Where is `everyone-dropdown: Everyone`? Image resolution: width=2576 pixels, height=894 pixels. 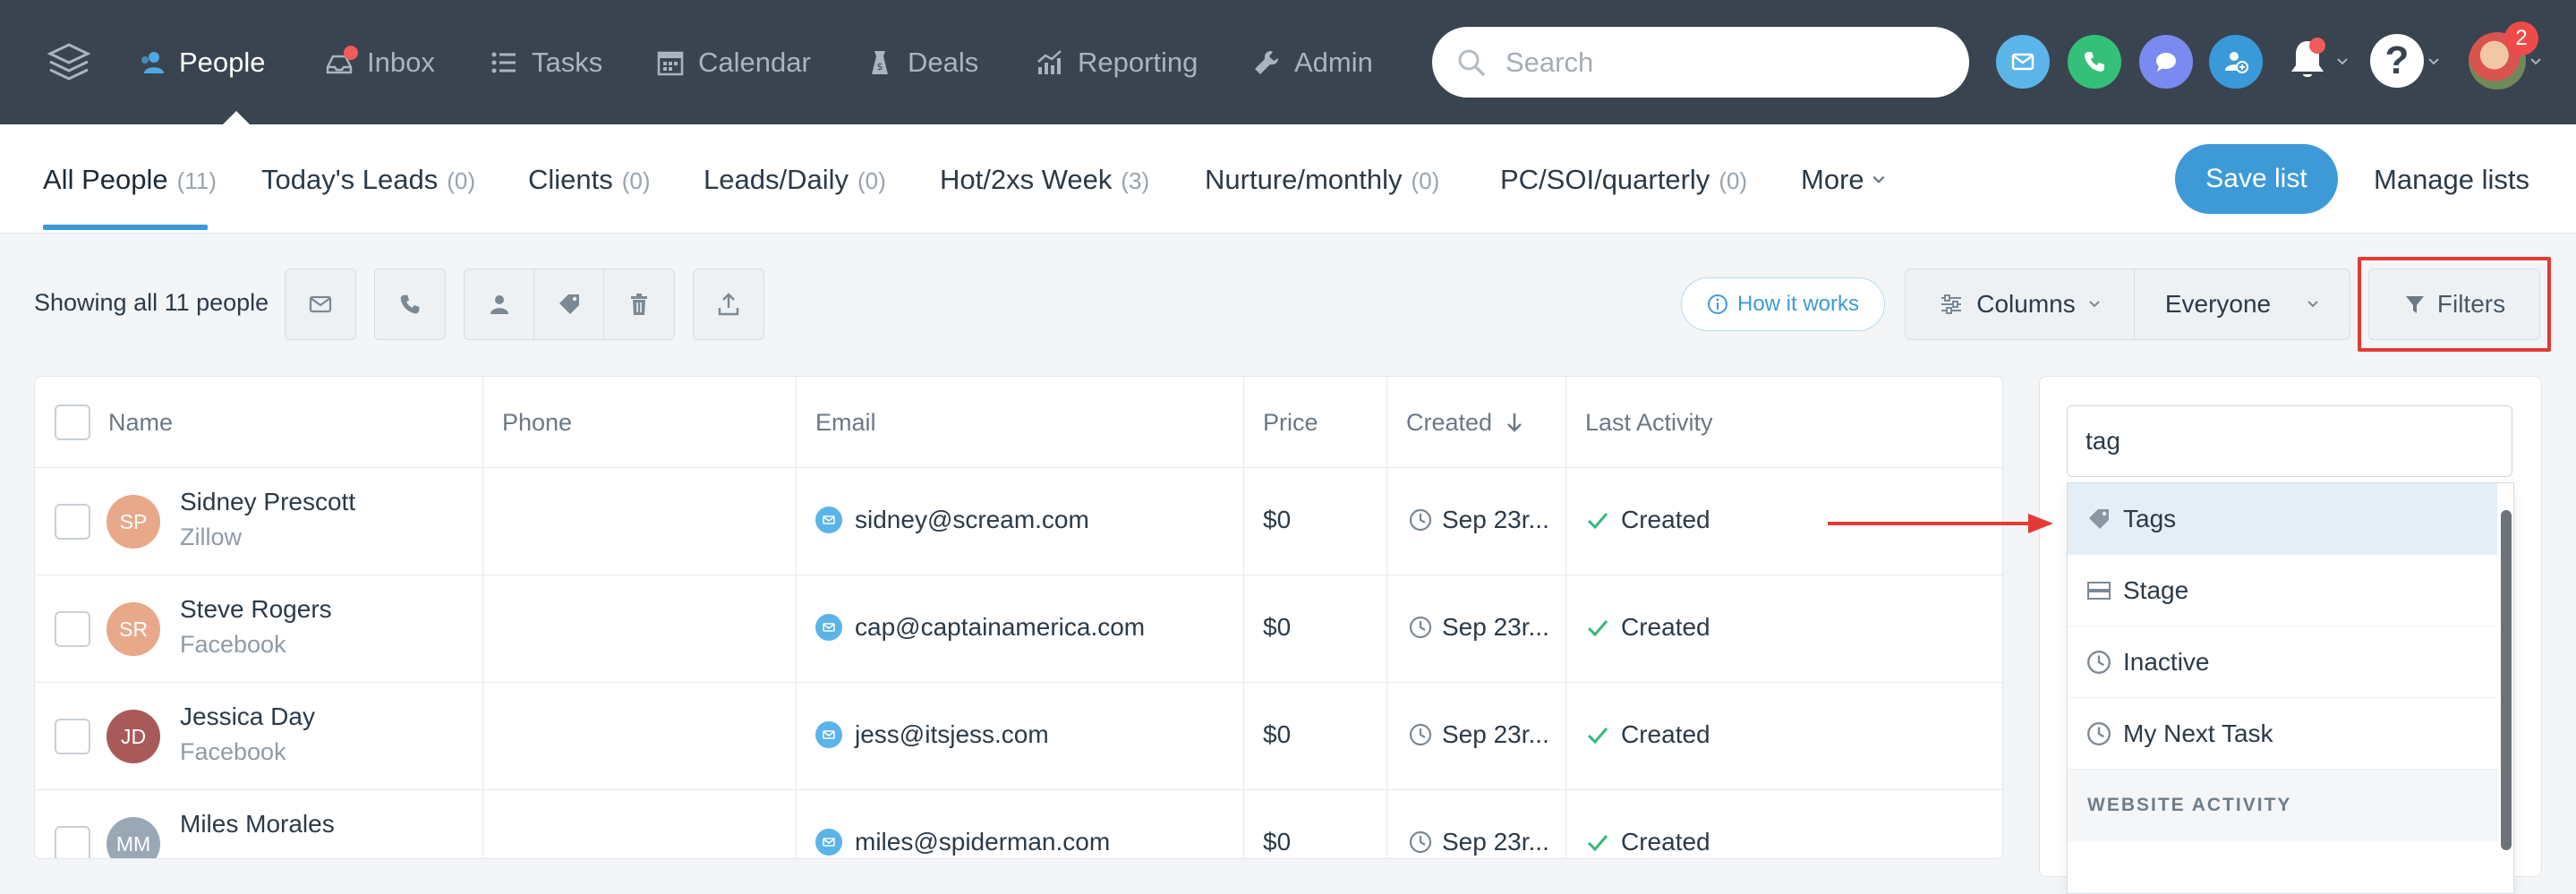
everyone-dropdown: Everyone is located at coordinates (2242, 304).